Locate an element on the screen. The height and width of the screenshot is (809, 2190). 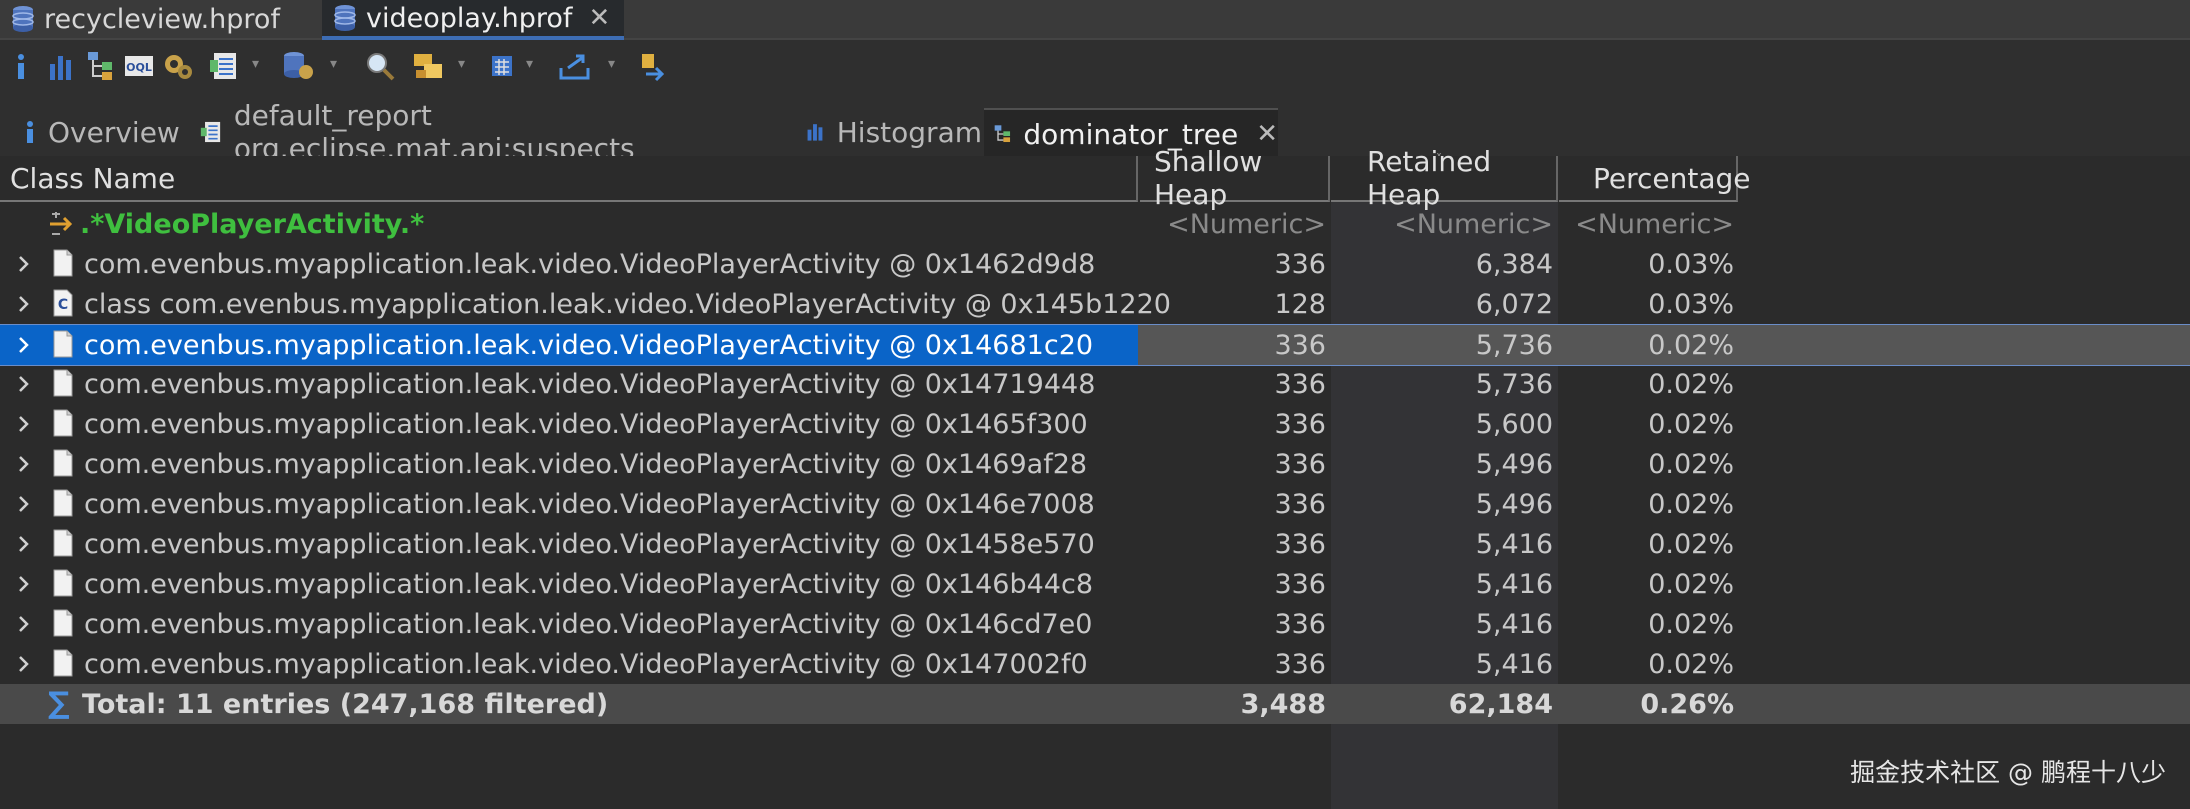
retained-heap-cell: 5,496 is located at coordinates (1514, 504).